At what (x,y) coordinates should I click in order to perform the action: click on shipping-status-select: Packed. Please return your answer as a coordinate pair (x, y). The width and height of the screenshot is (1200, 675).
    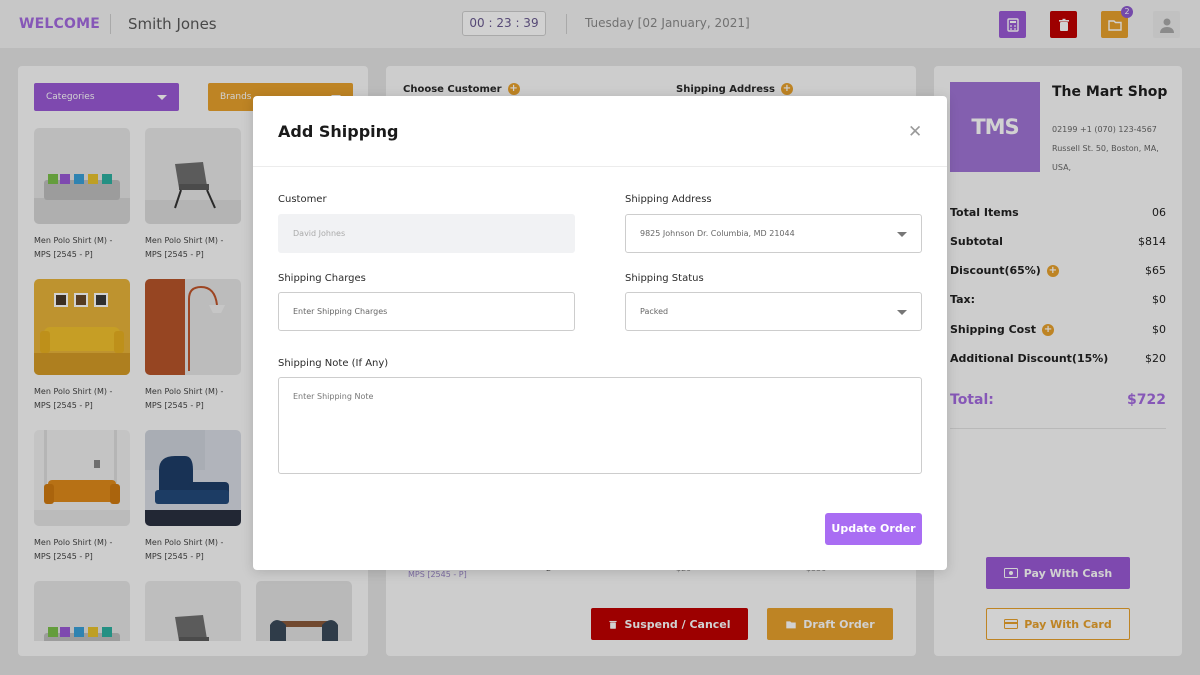
    Looking at the image, I should click on (773, 311).